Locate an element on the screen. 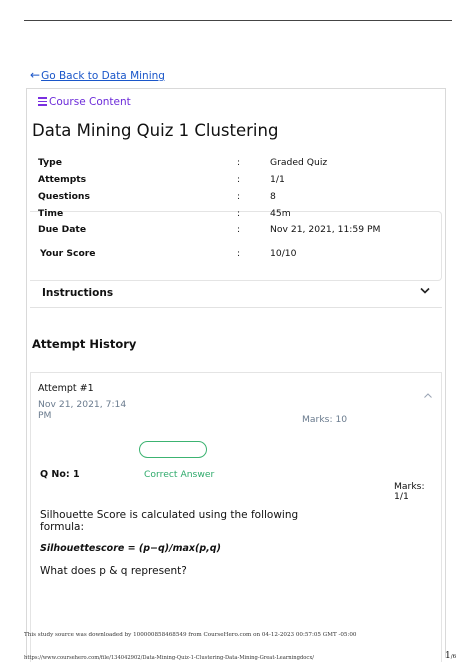  info-label-type: Type is located at coordinates (50, 162).